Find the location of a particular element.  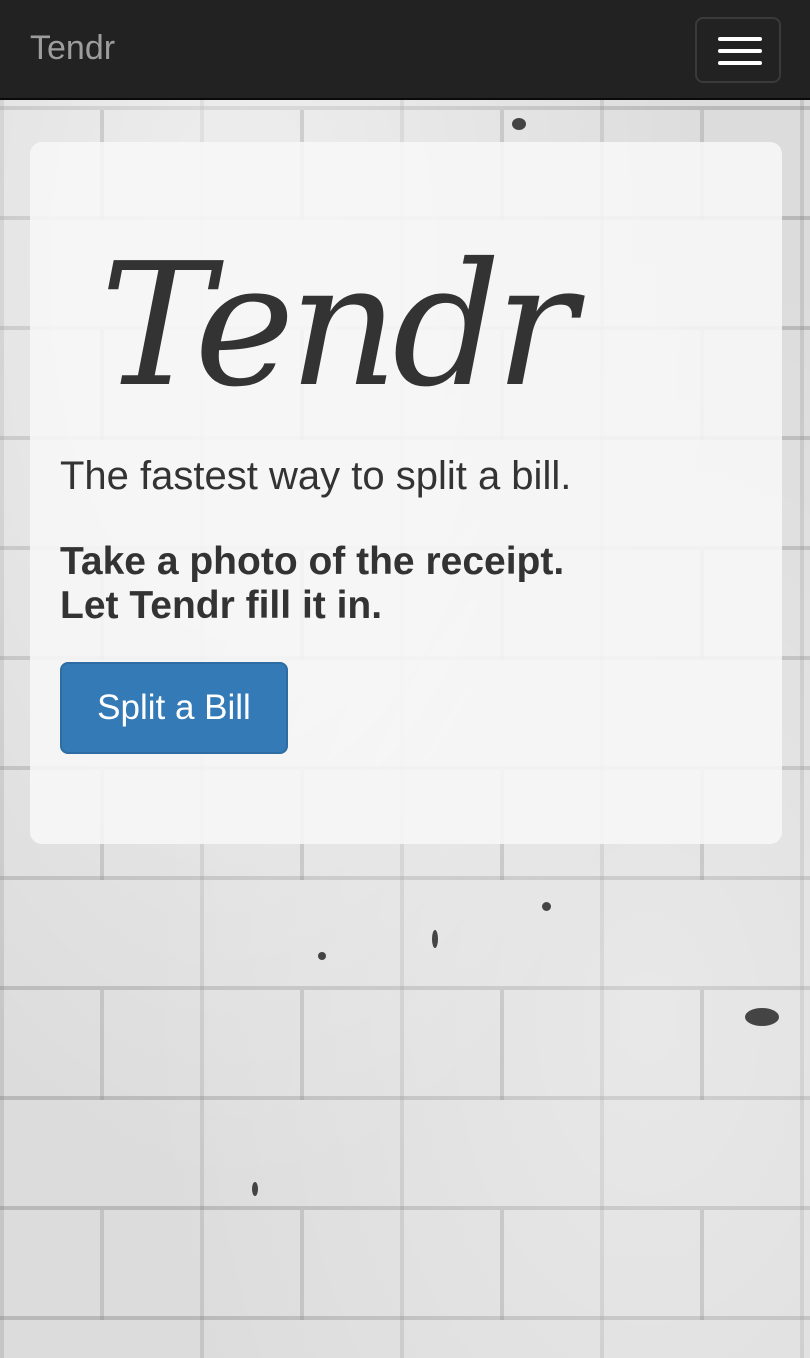

headline-line-2: Let Tendr fill it in. is located at coordinates (221, 605).